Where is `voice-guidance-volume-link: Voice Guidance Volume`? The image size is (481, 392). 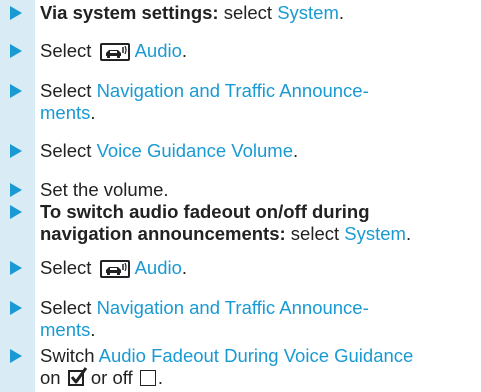
voice-guidance-volume-link: Voice Guidance Volume is located at coordinates (195, 150).